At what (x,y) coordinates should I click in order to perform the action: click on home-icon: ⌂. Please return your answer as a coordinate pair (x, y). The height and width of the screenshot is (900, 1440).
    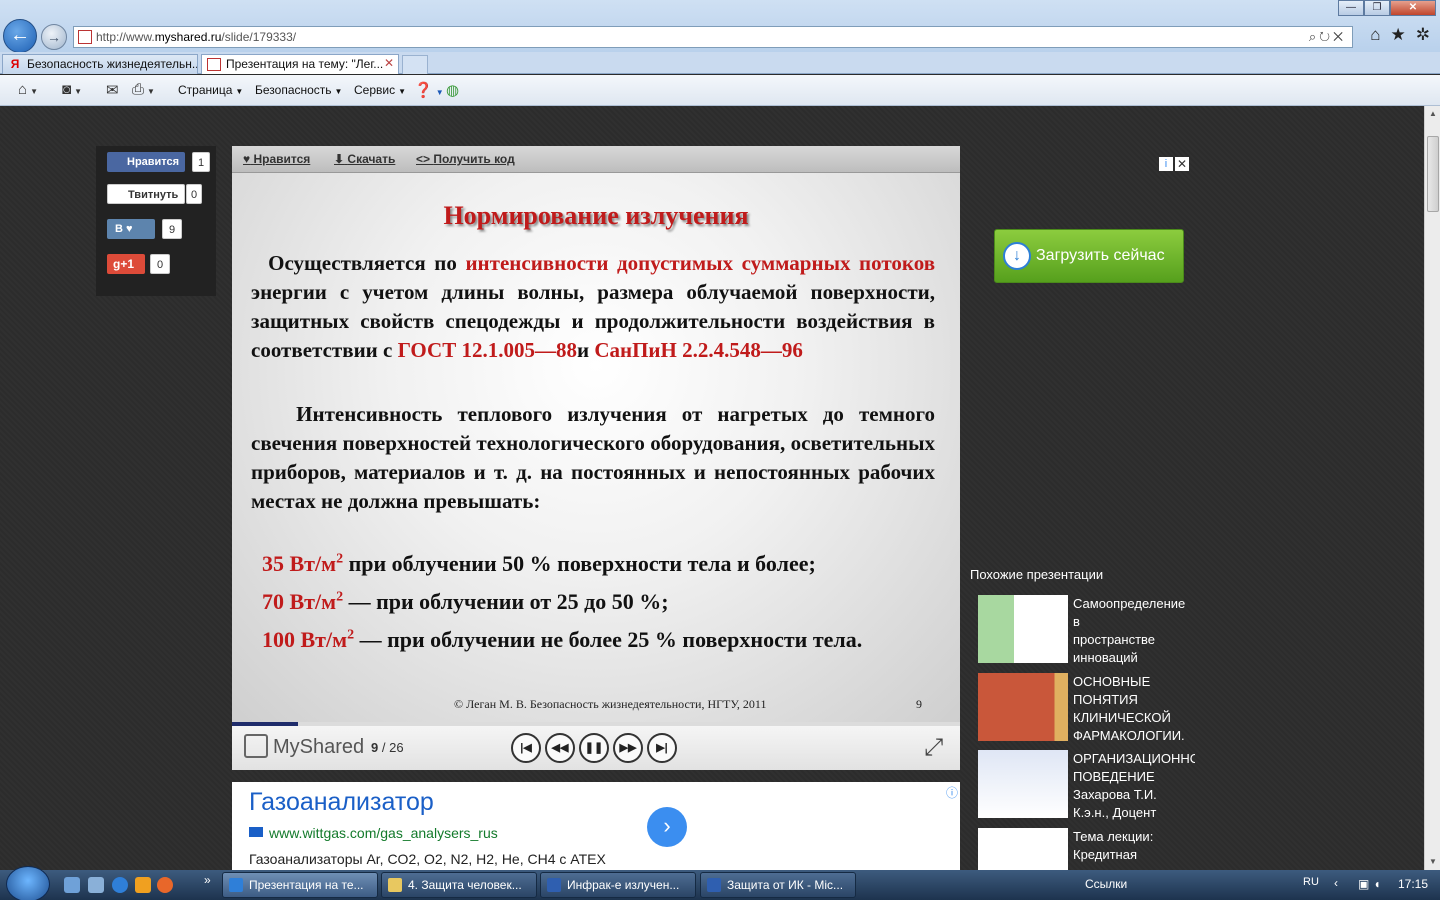
    Looking at the image, I should click on (1375, 35).